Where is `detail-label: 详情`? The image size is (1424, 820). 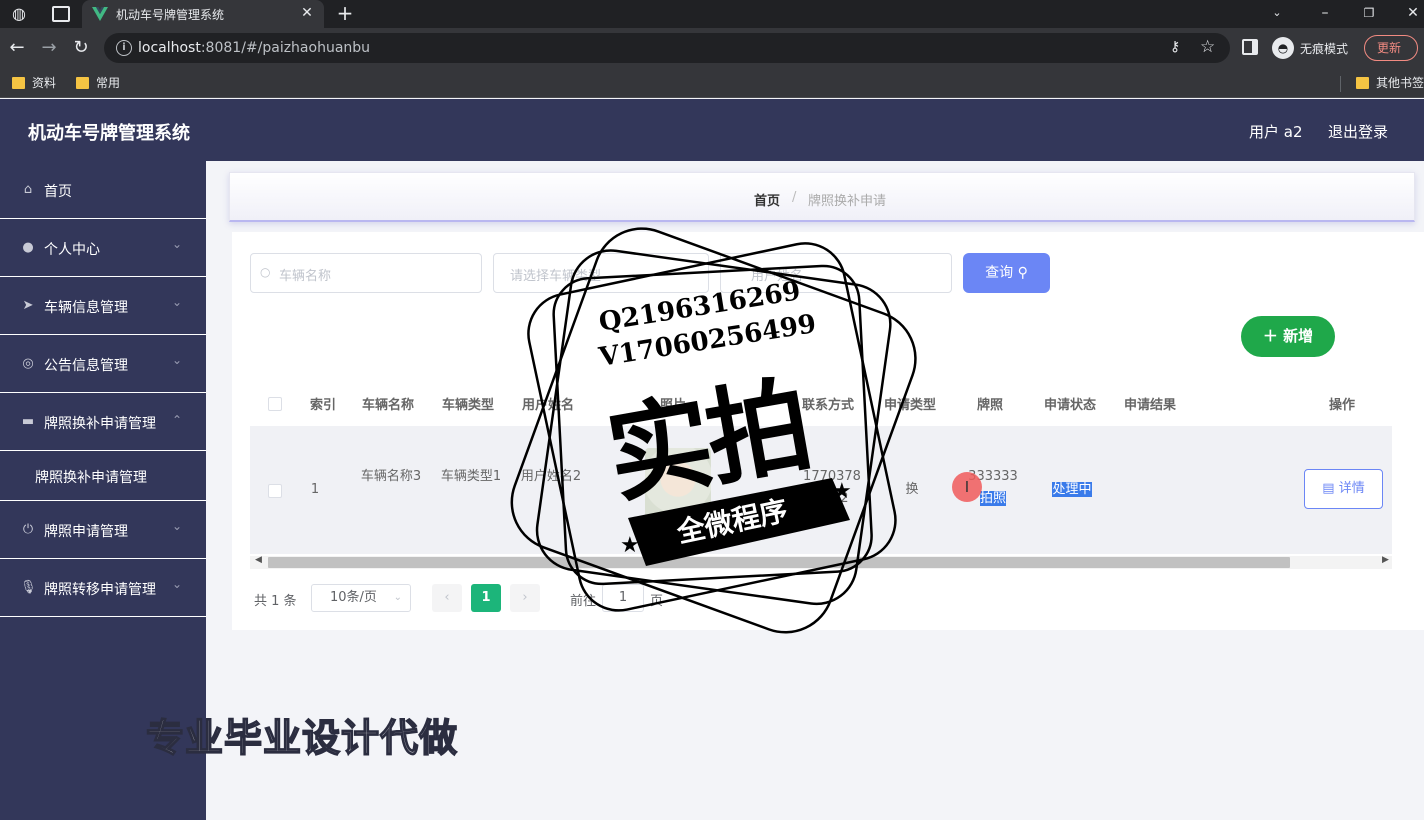
detail-label: 详情 is located at coordinates (1351, 488).